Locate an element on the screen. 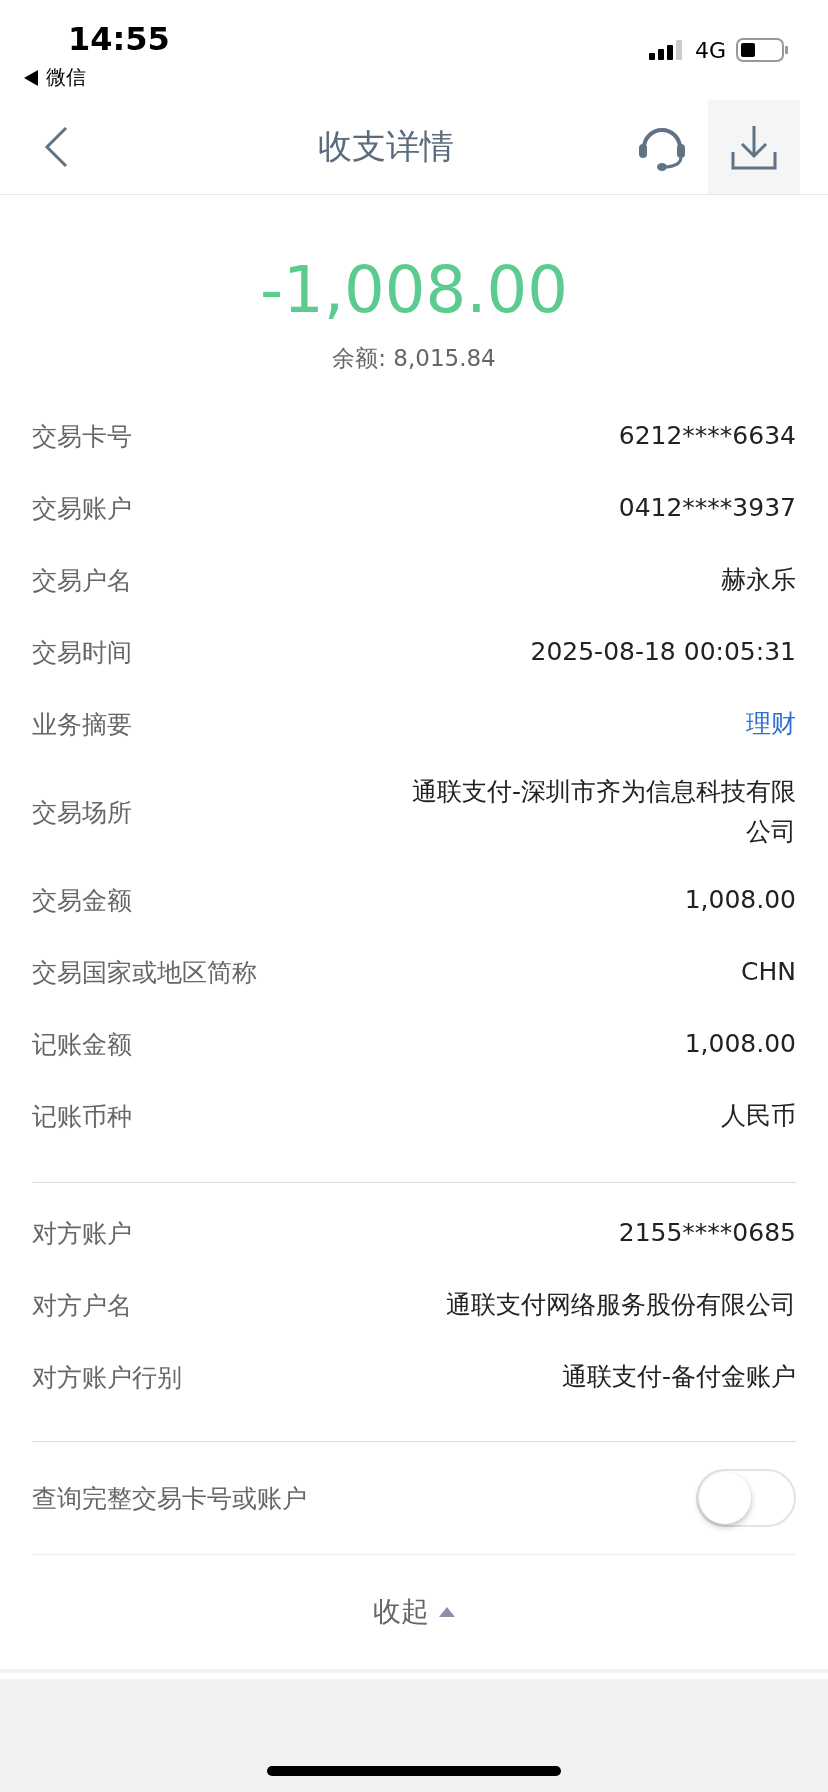  field-label: 记账金额 is located at coordinates (82, 1044).